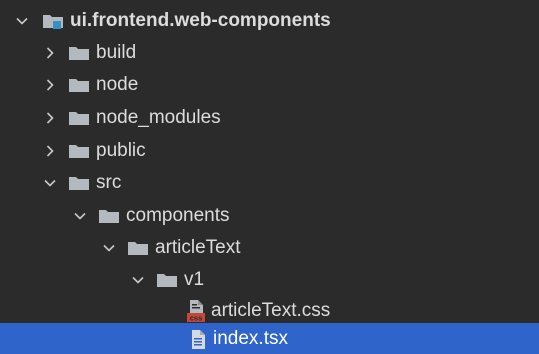  What do you see at coordinates (269, 150) in the screenshot?
I see `tree-row-public: public` at bounding box center [269, 150].